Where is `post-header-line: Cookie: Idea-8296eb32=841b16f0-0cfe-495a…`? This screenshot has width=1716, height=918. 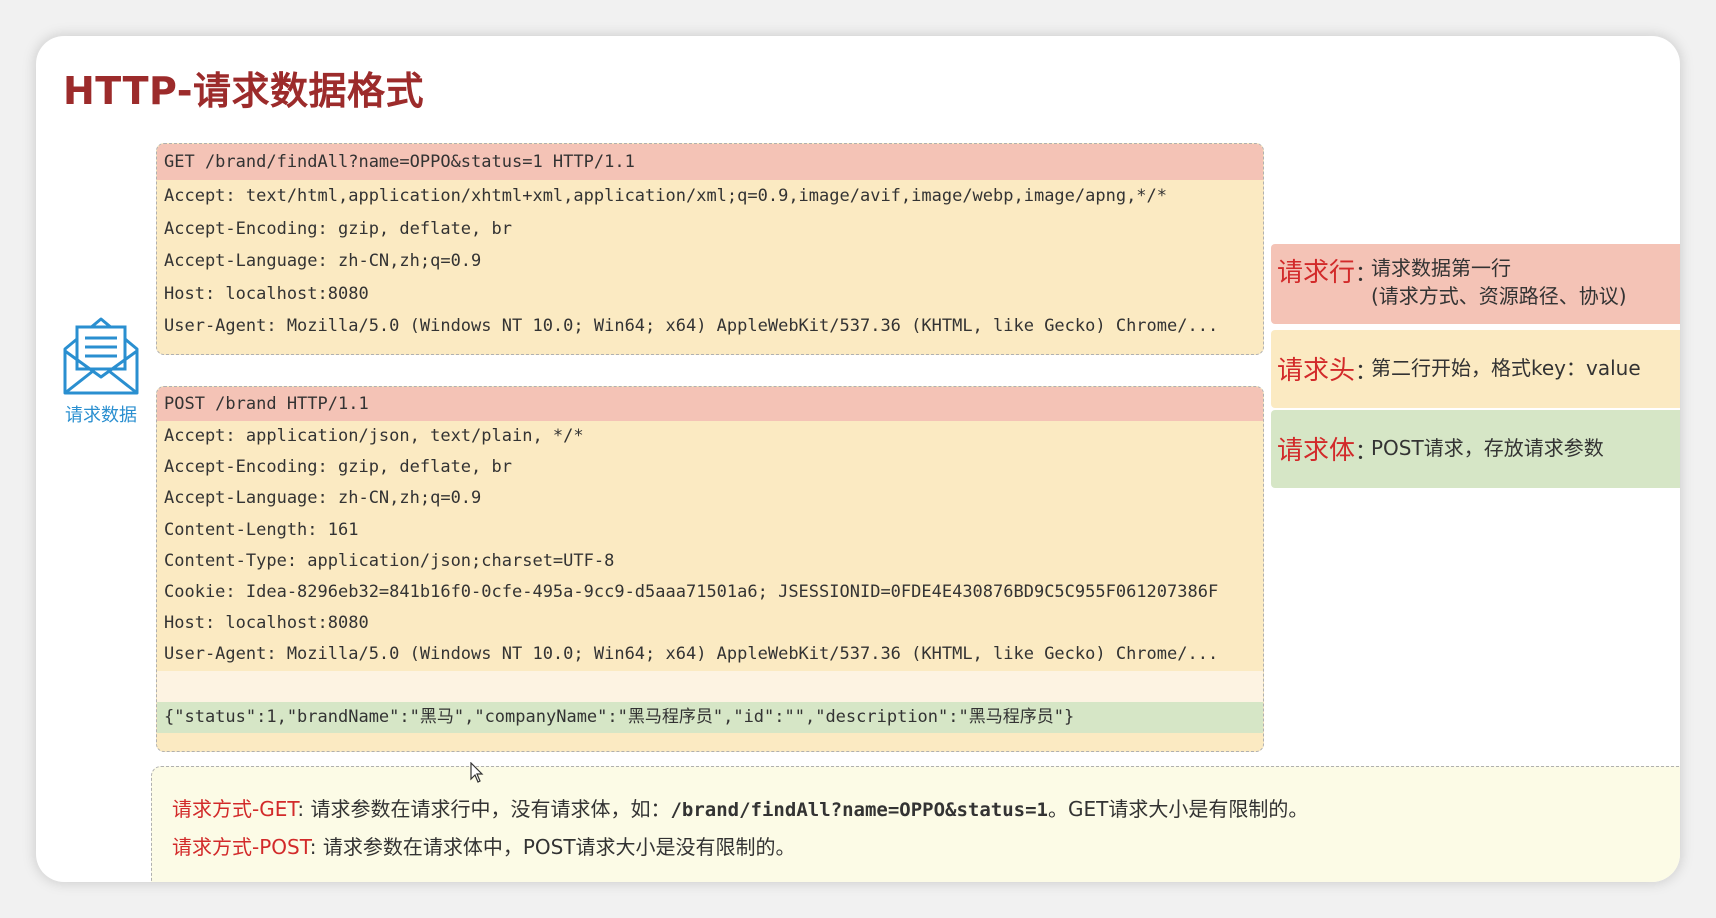 post-header-line: Cookie: Idea-8296eb32=841b16f0-0cfe-495a… is located at coordinates (691, 591).